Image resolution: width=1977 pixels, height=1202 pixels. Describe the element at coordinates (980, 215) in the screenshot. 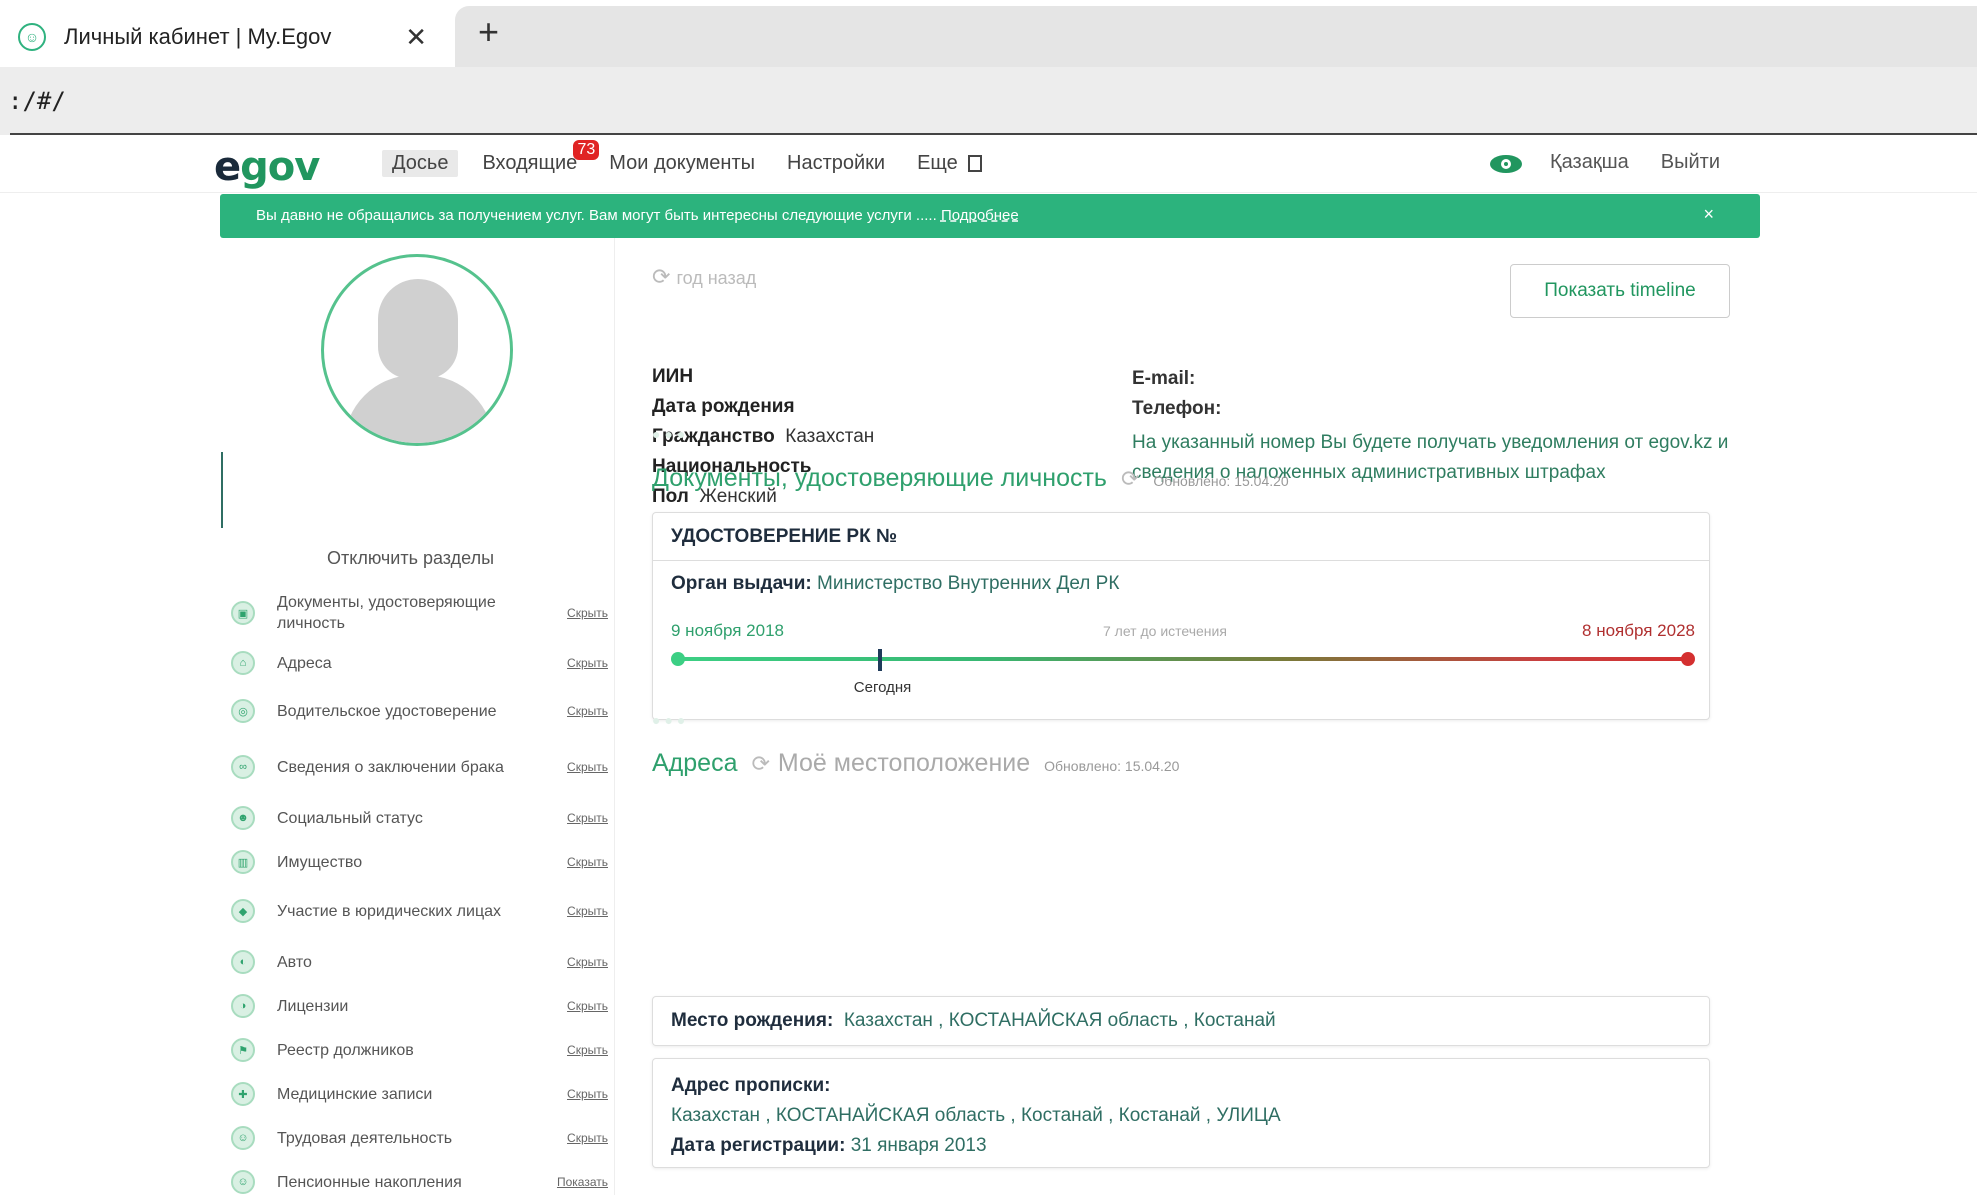

I see `banner-more-link: Подробнее` at that location.